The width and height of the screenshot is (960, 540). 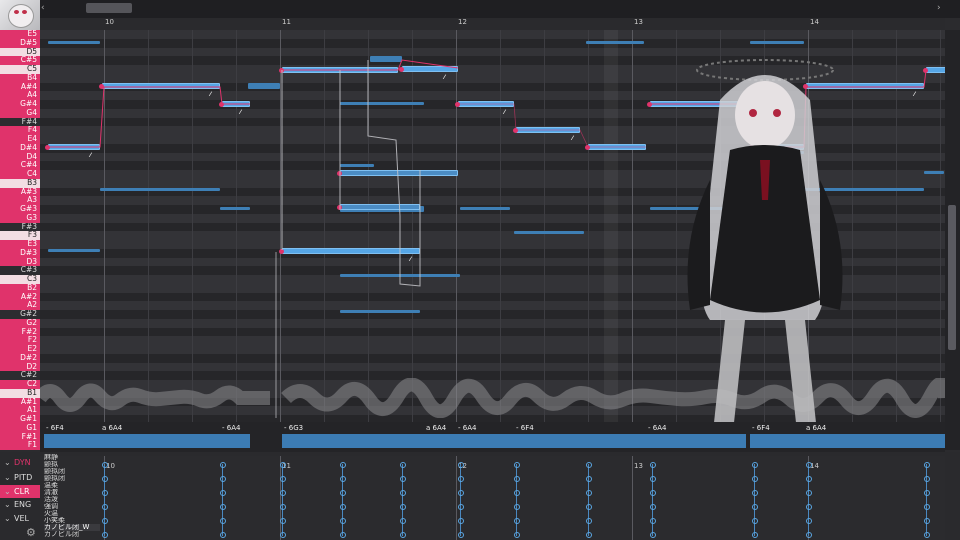 I want to click on list-item: 温柔, so click(x=72, y=485).